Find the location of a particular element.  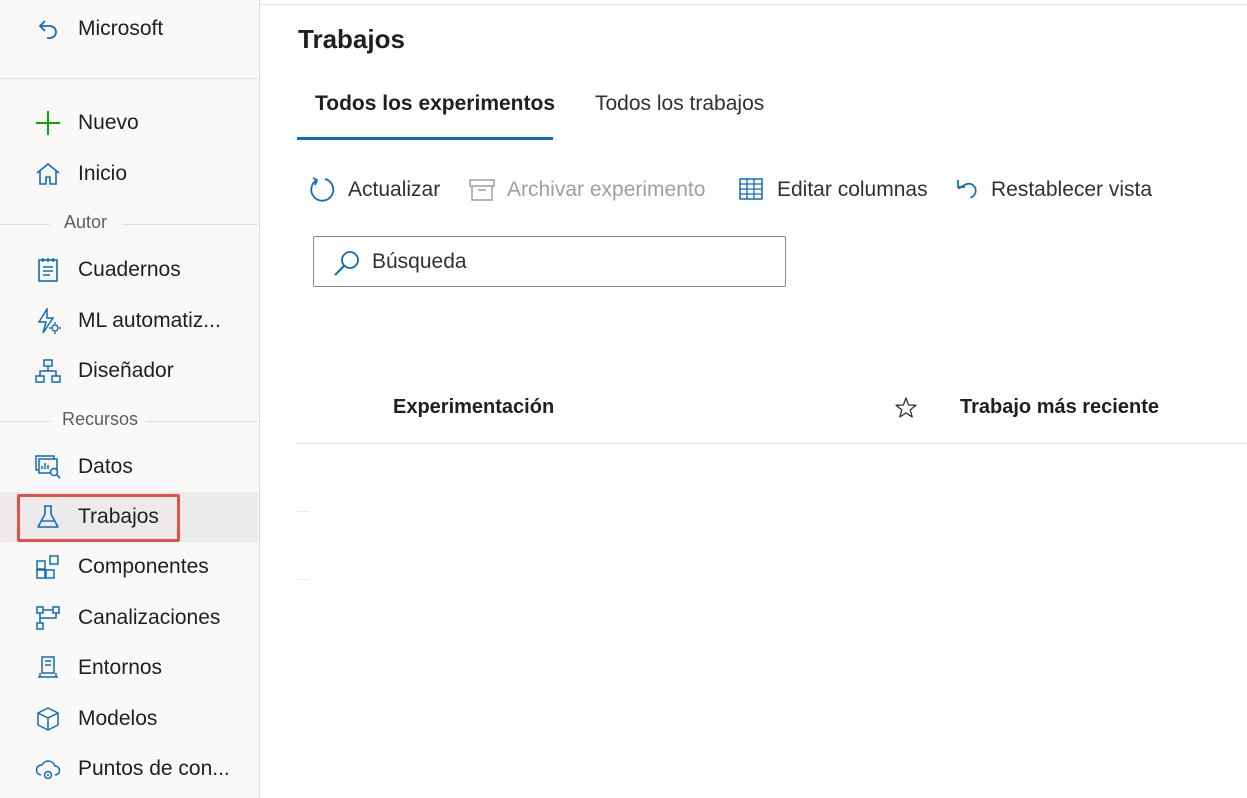

page-title: Trabajos is located at coordinates (351, 39).